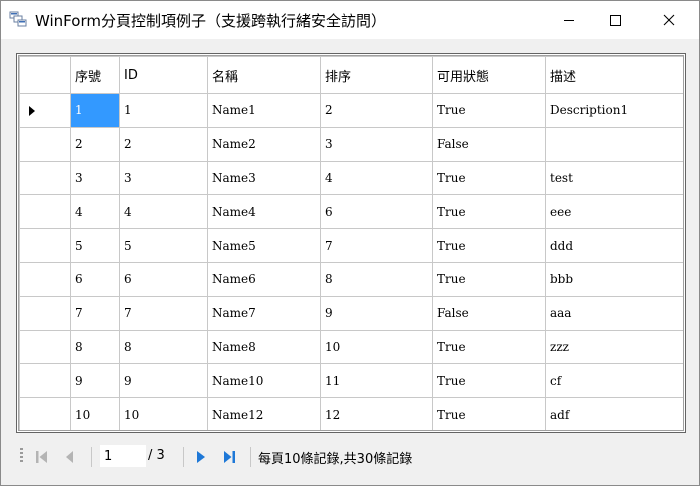 This screenshot has width=700, height=486. What do you see at coordinates (95, 110) in the screenshot?
I see `cell-seq: 1` at bounding box center [95, 110].